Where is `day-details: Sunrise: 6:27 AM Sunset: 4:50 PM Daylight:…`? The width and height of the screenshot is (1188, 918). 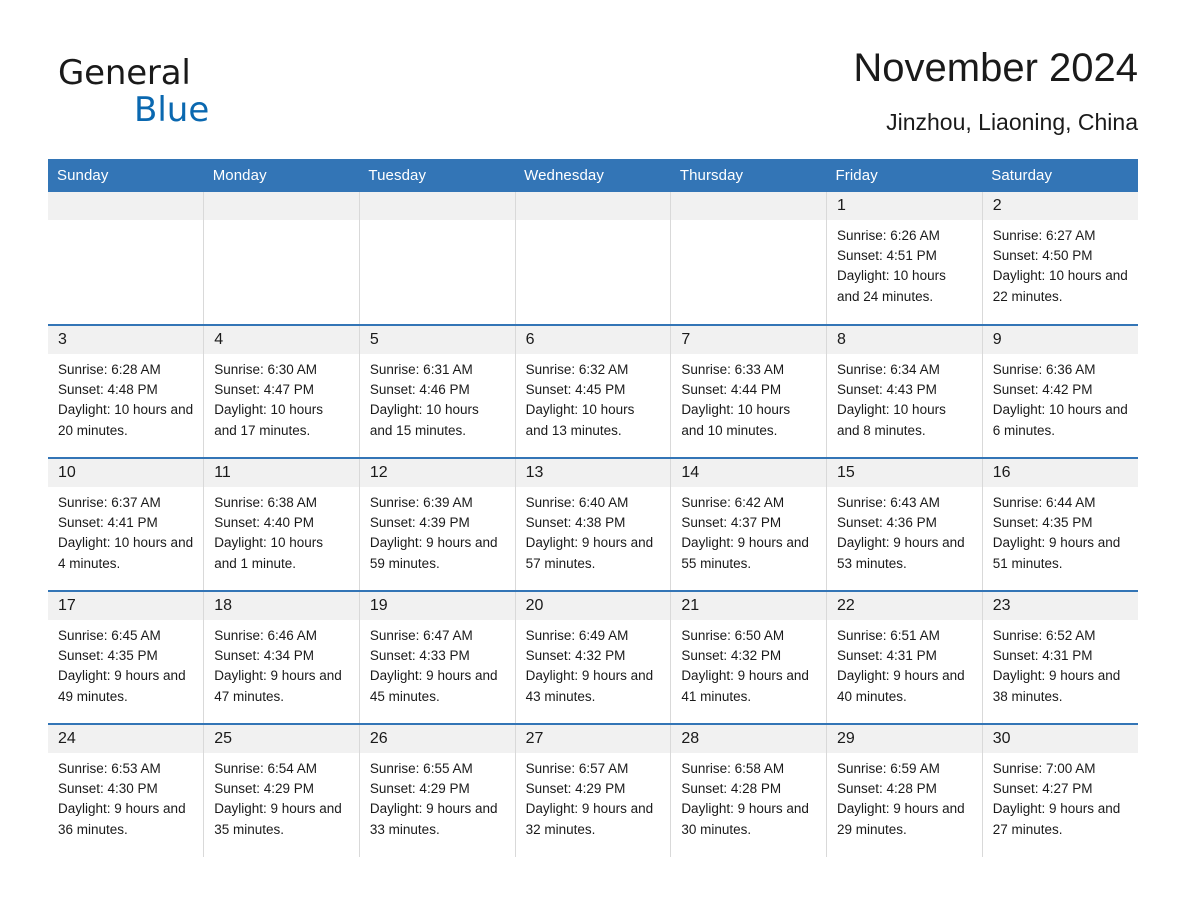 day-details: Sunrise: 6:27 AM Sunset: 4:50 PM Daylight:… is located at coordinates (1060, 263).